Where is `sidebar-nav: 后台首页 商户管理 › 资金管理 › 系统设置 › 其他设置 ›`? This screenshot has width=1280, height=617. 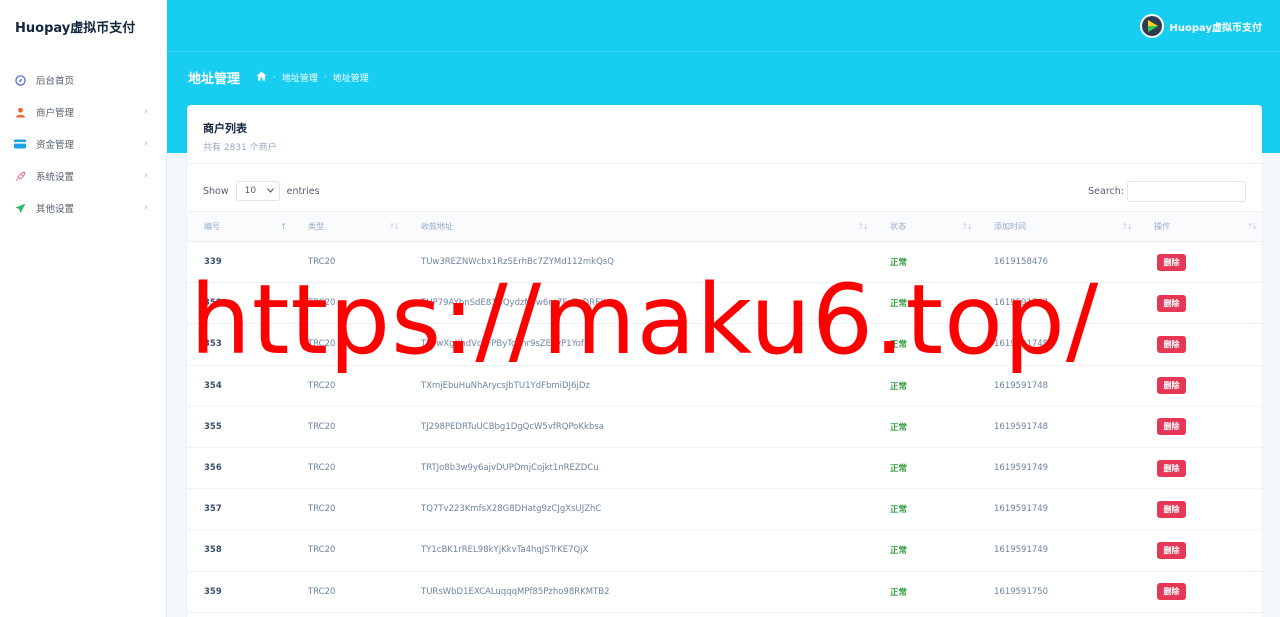 sidebar-nav: 后台首页 商户管理 › 资金管理 › 系统设置 › 其他设置 › is located at coordinates (83, 144).